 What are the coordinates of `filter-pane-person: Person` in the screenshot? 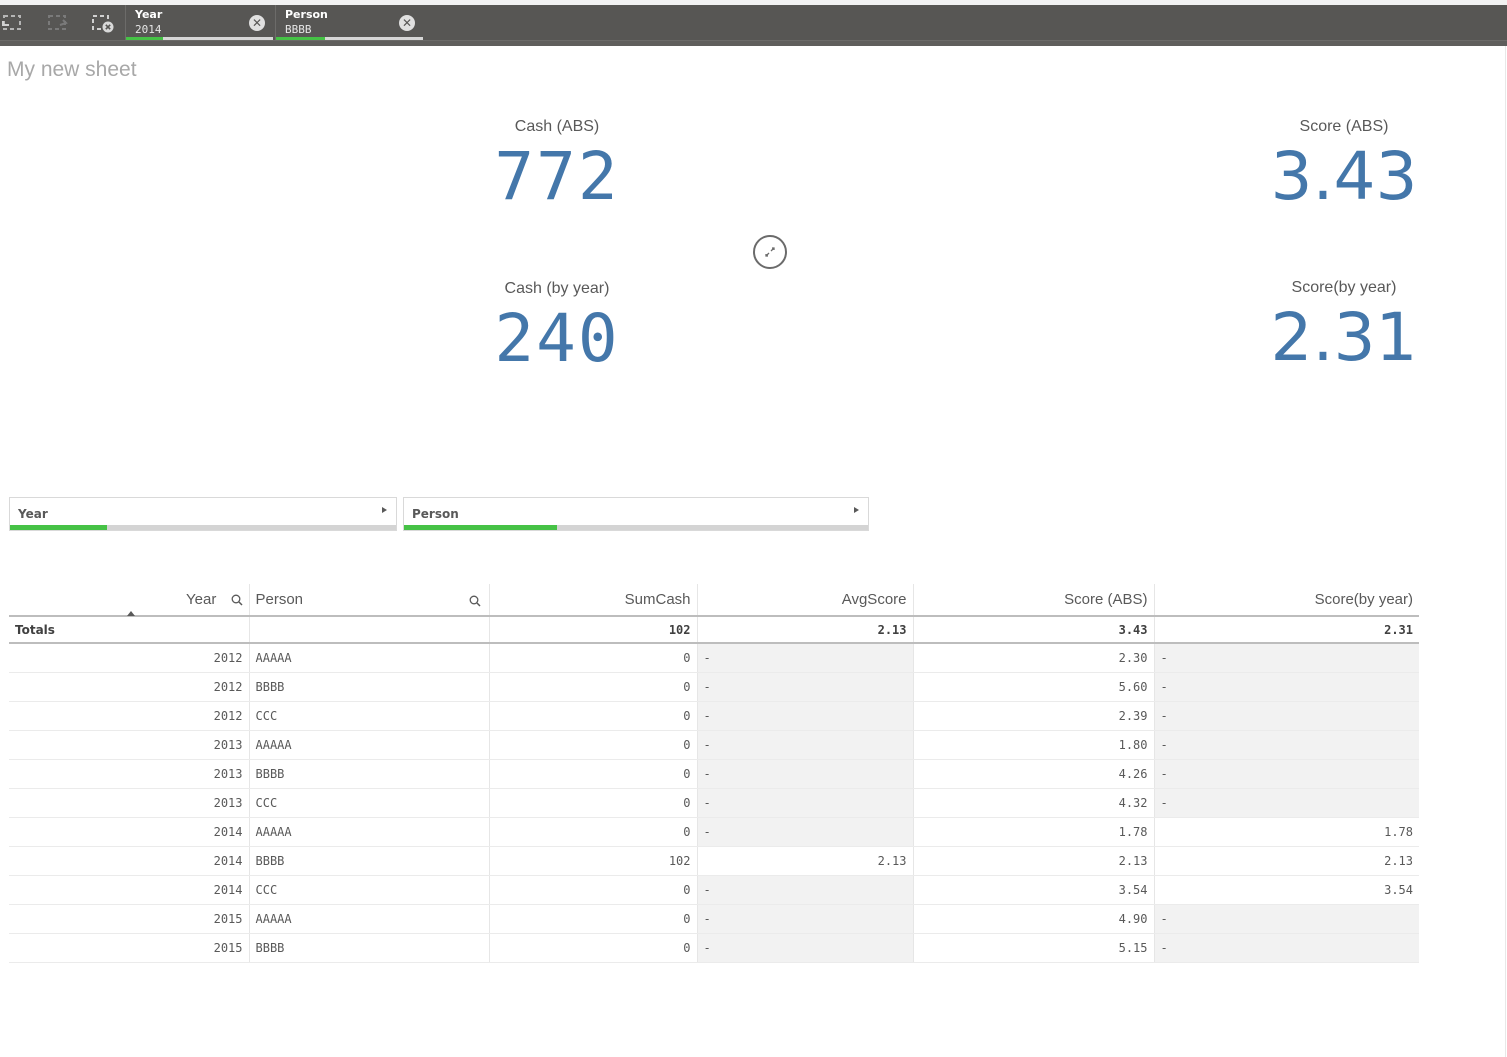 It's located at (636, 514).